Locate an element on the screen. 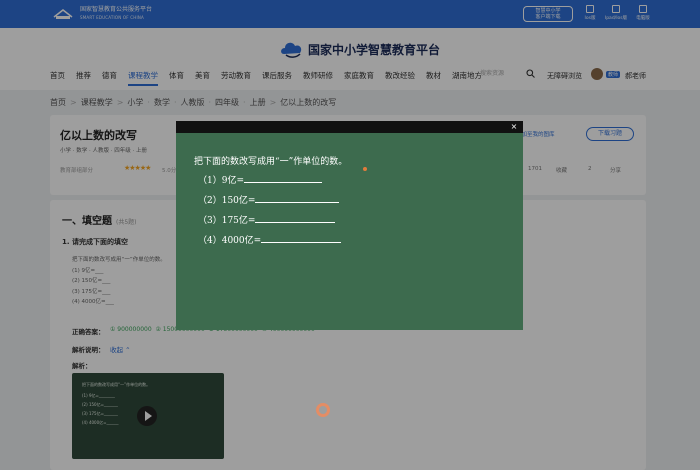 The width and height of the screenshot is (700, 470). video-problem: （2）150亿= is located at coordinates (269, 199).